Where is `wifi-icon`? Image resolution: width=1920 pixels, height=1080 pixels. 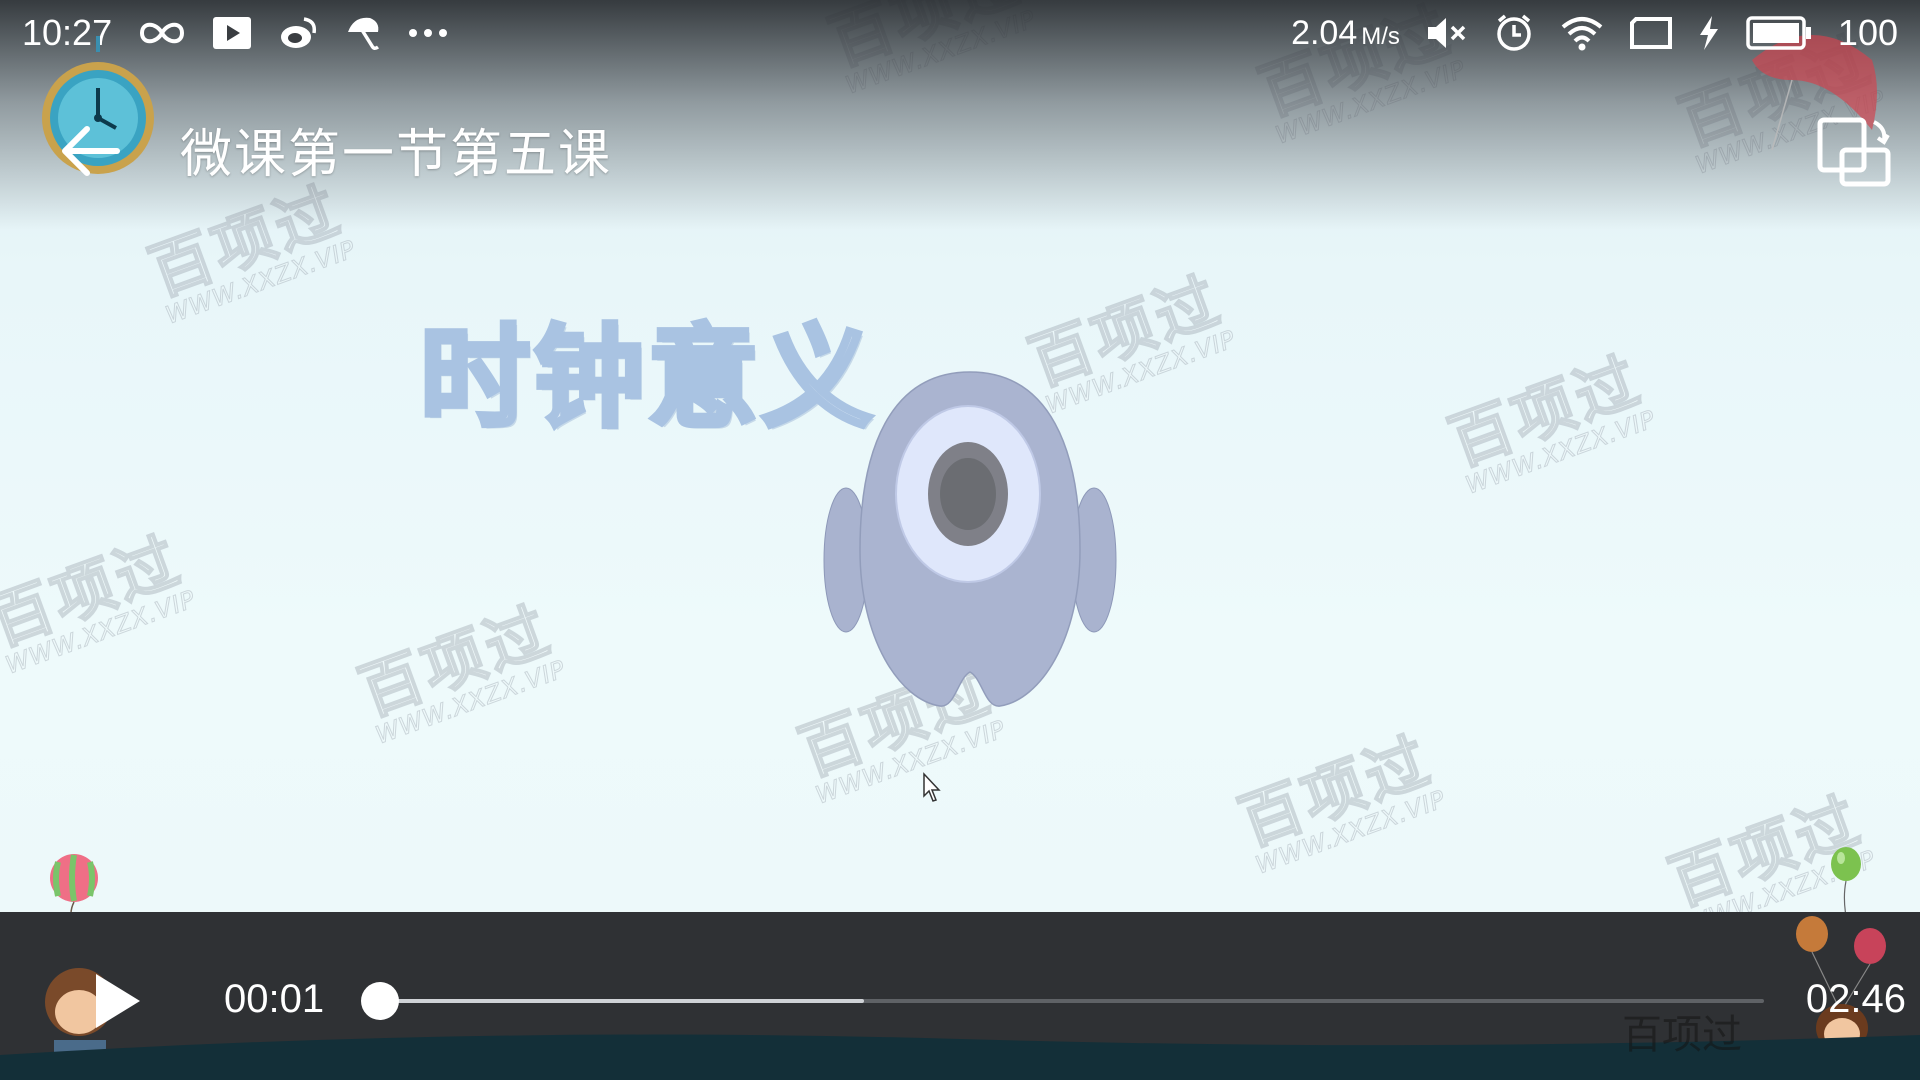
wifi-icon is located at coordinates (1582, 33).